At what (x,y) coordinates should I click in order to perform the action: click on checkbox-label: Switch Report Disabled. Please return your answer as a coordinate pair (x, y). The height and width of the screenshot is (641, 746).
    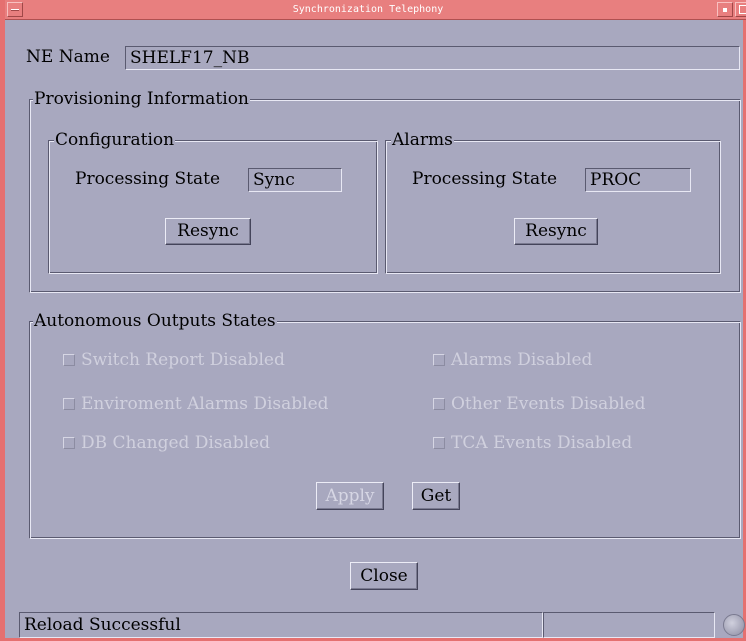
    Looking at the image, I should click on (183, 360).